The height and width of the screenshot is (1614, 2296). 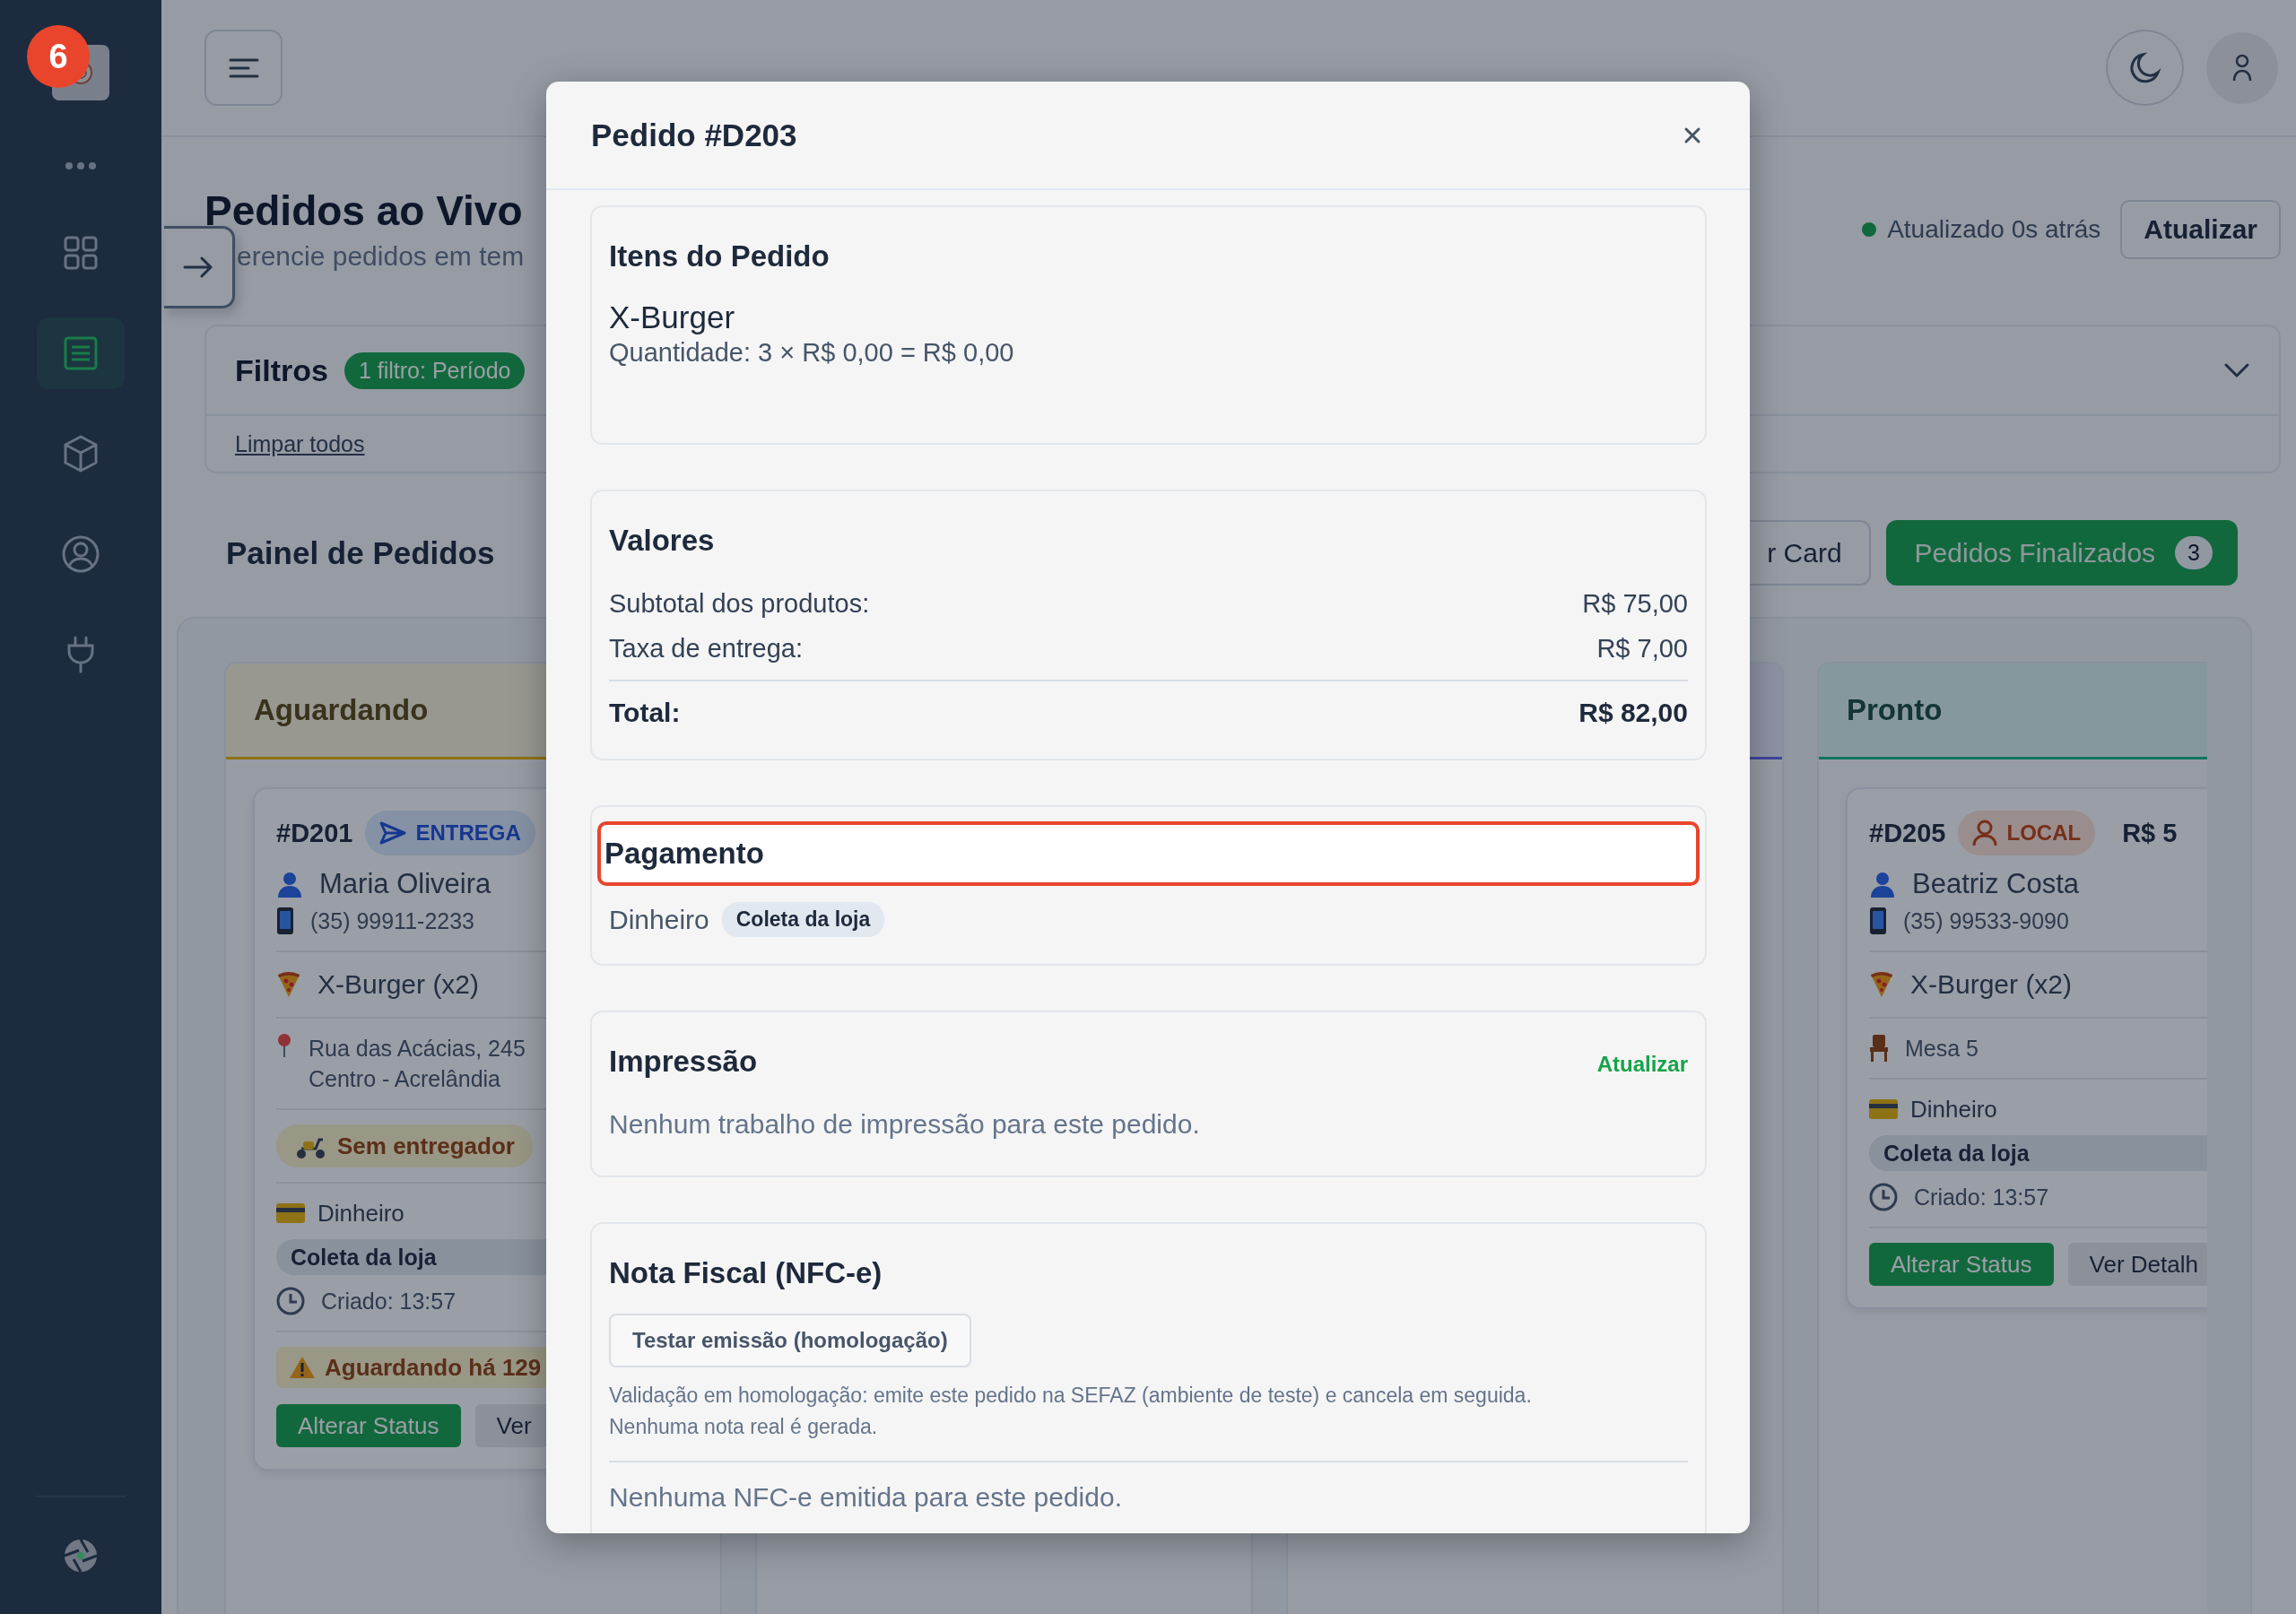 I want to click on section-title: Itens do Pedido, so click(x=720, y=256).